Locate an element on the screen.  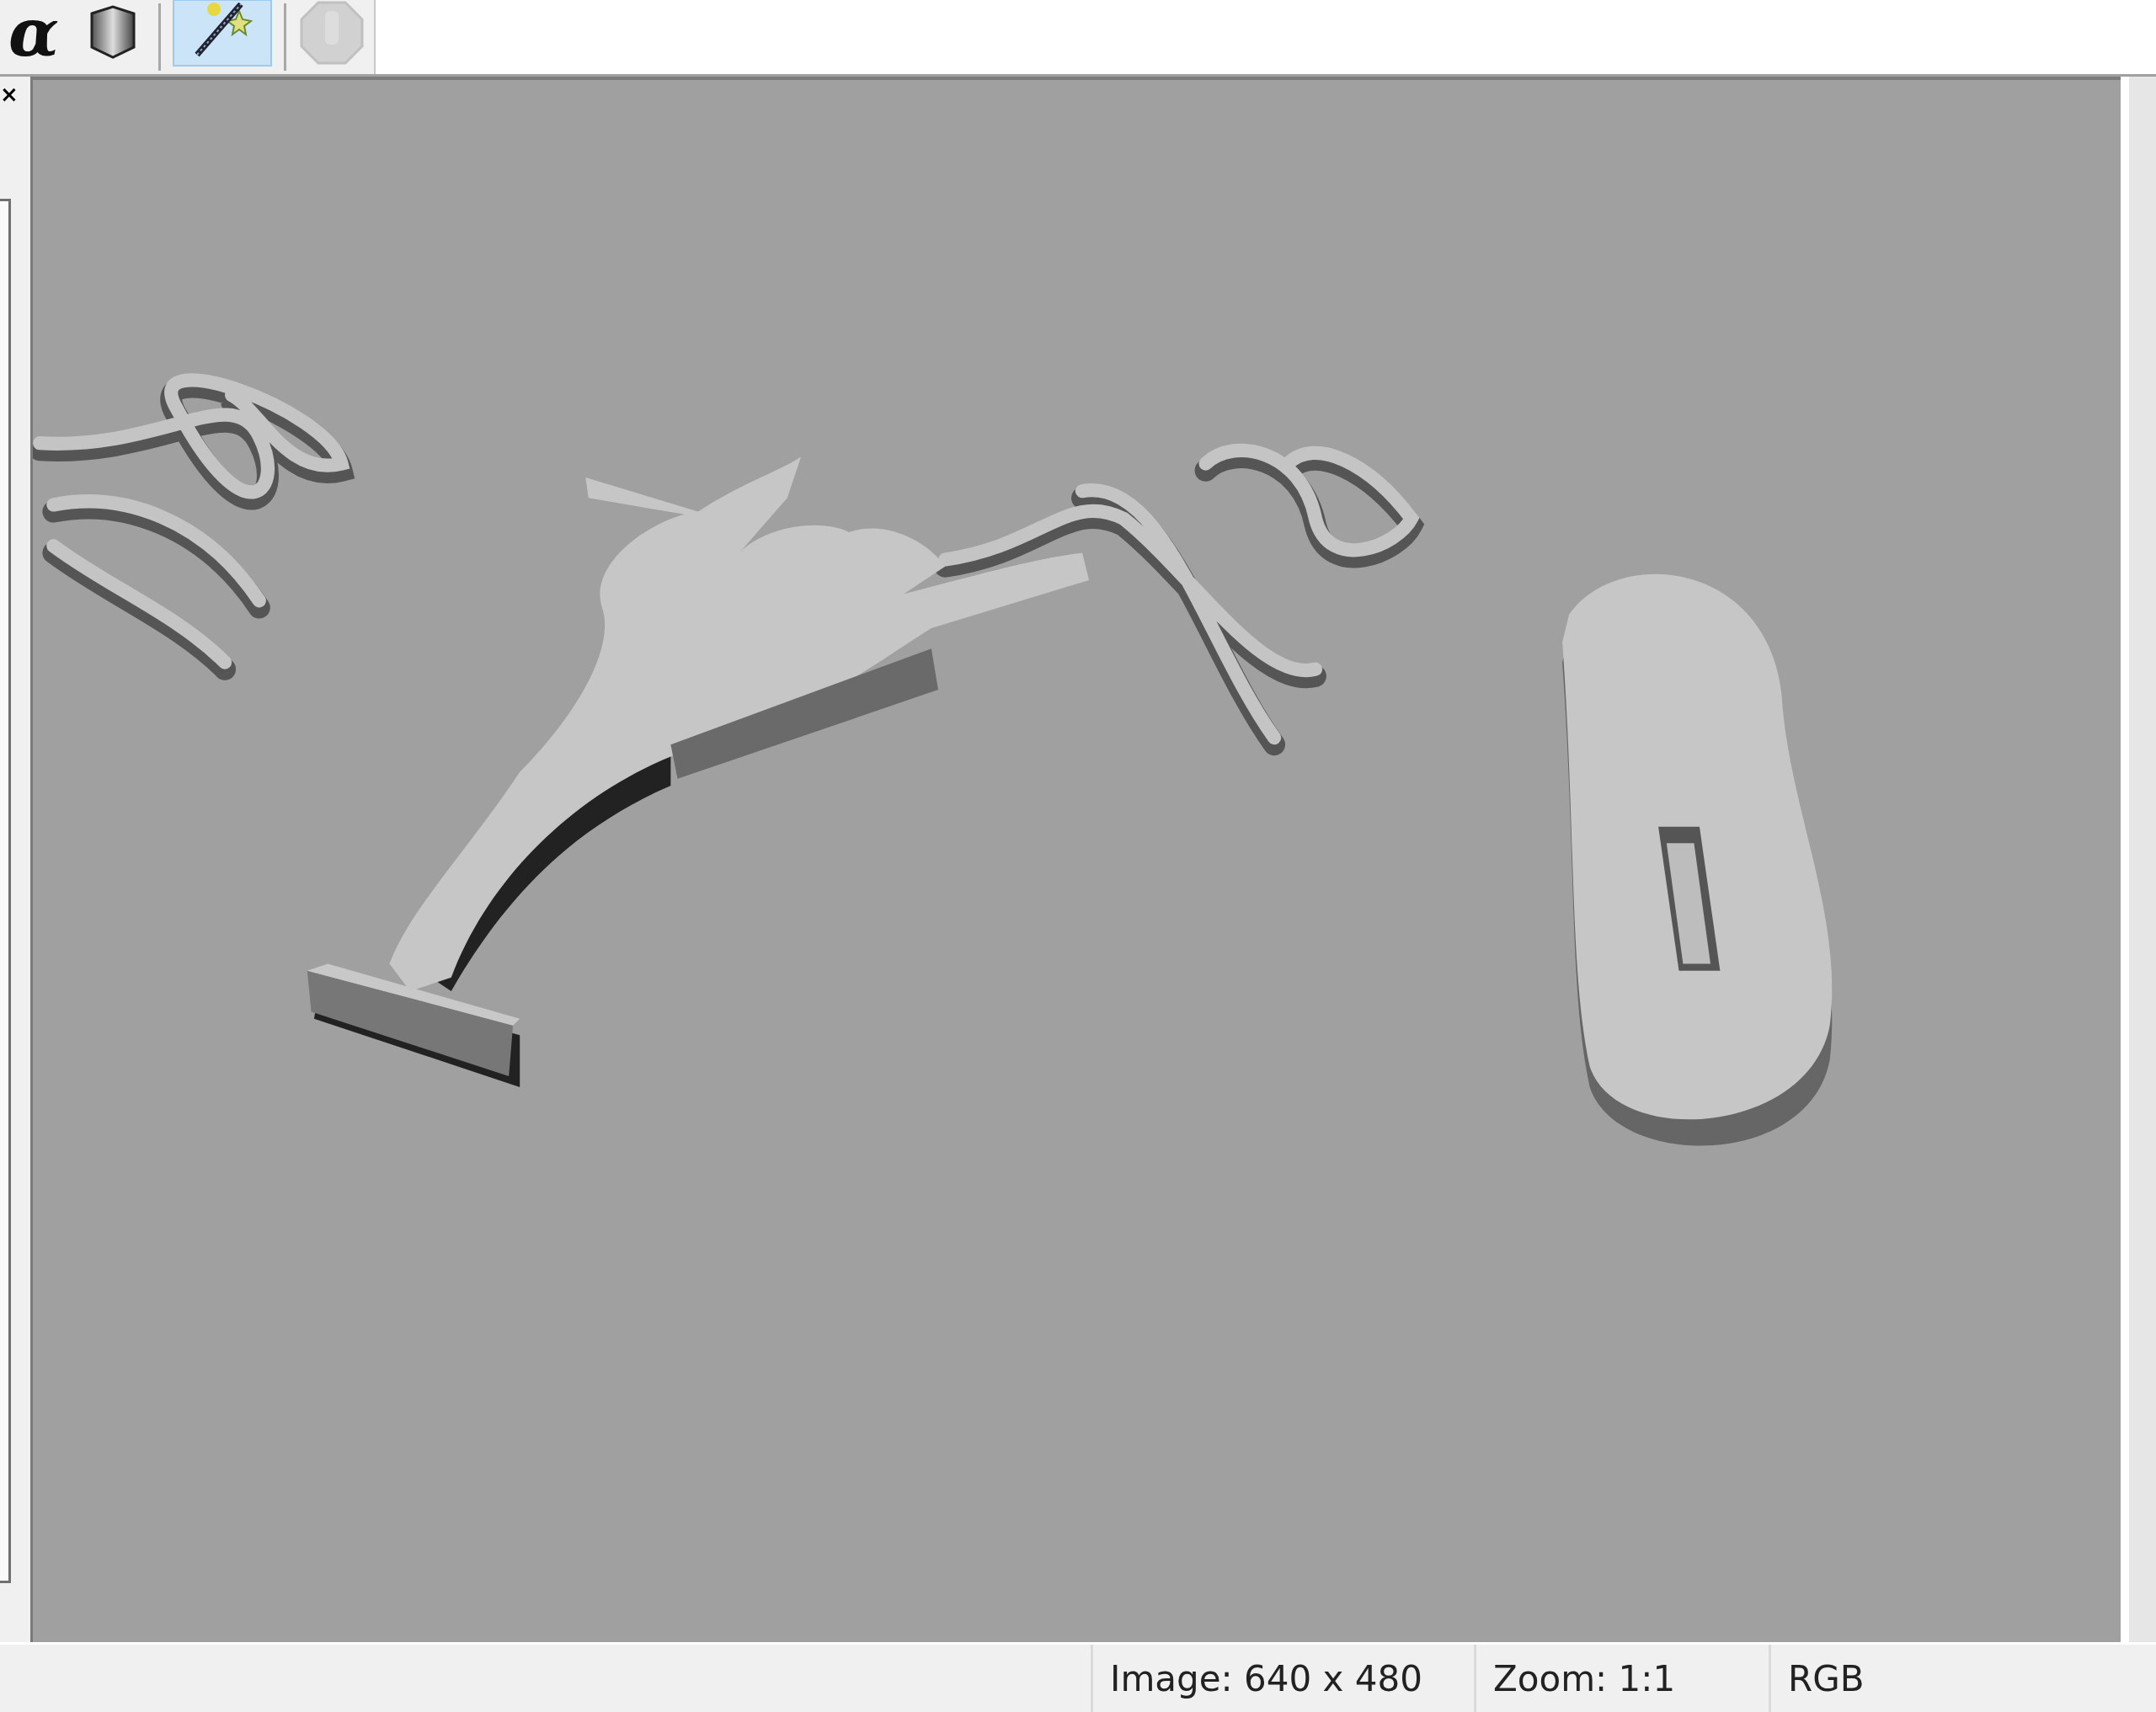
status-text: Zoom: 1:1 is located at coordinates (1621, 1678).